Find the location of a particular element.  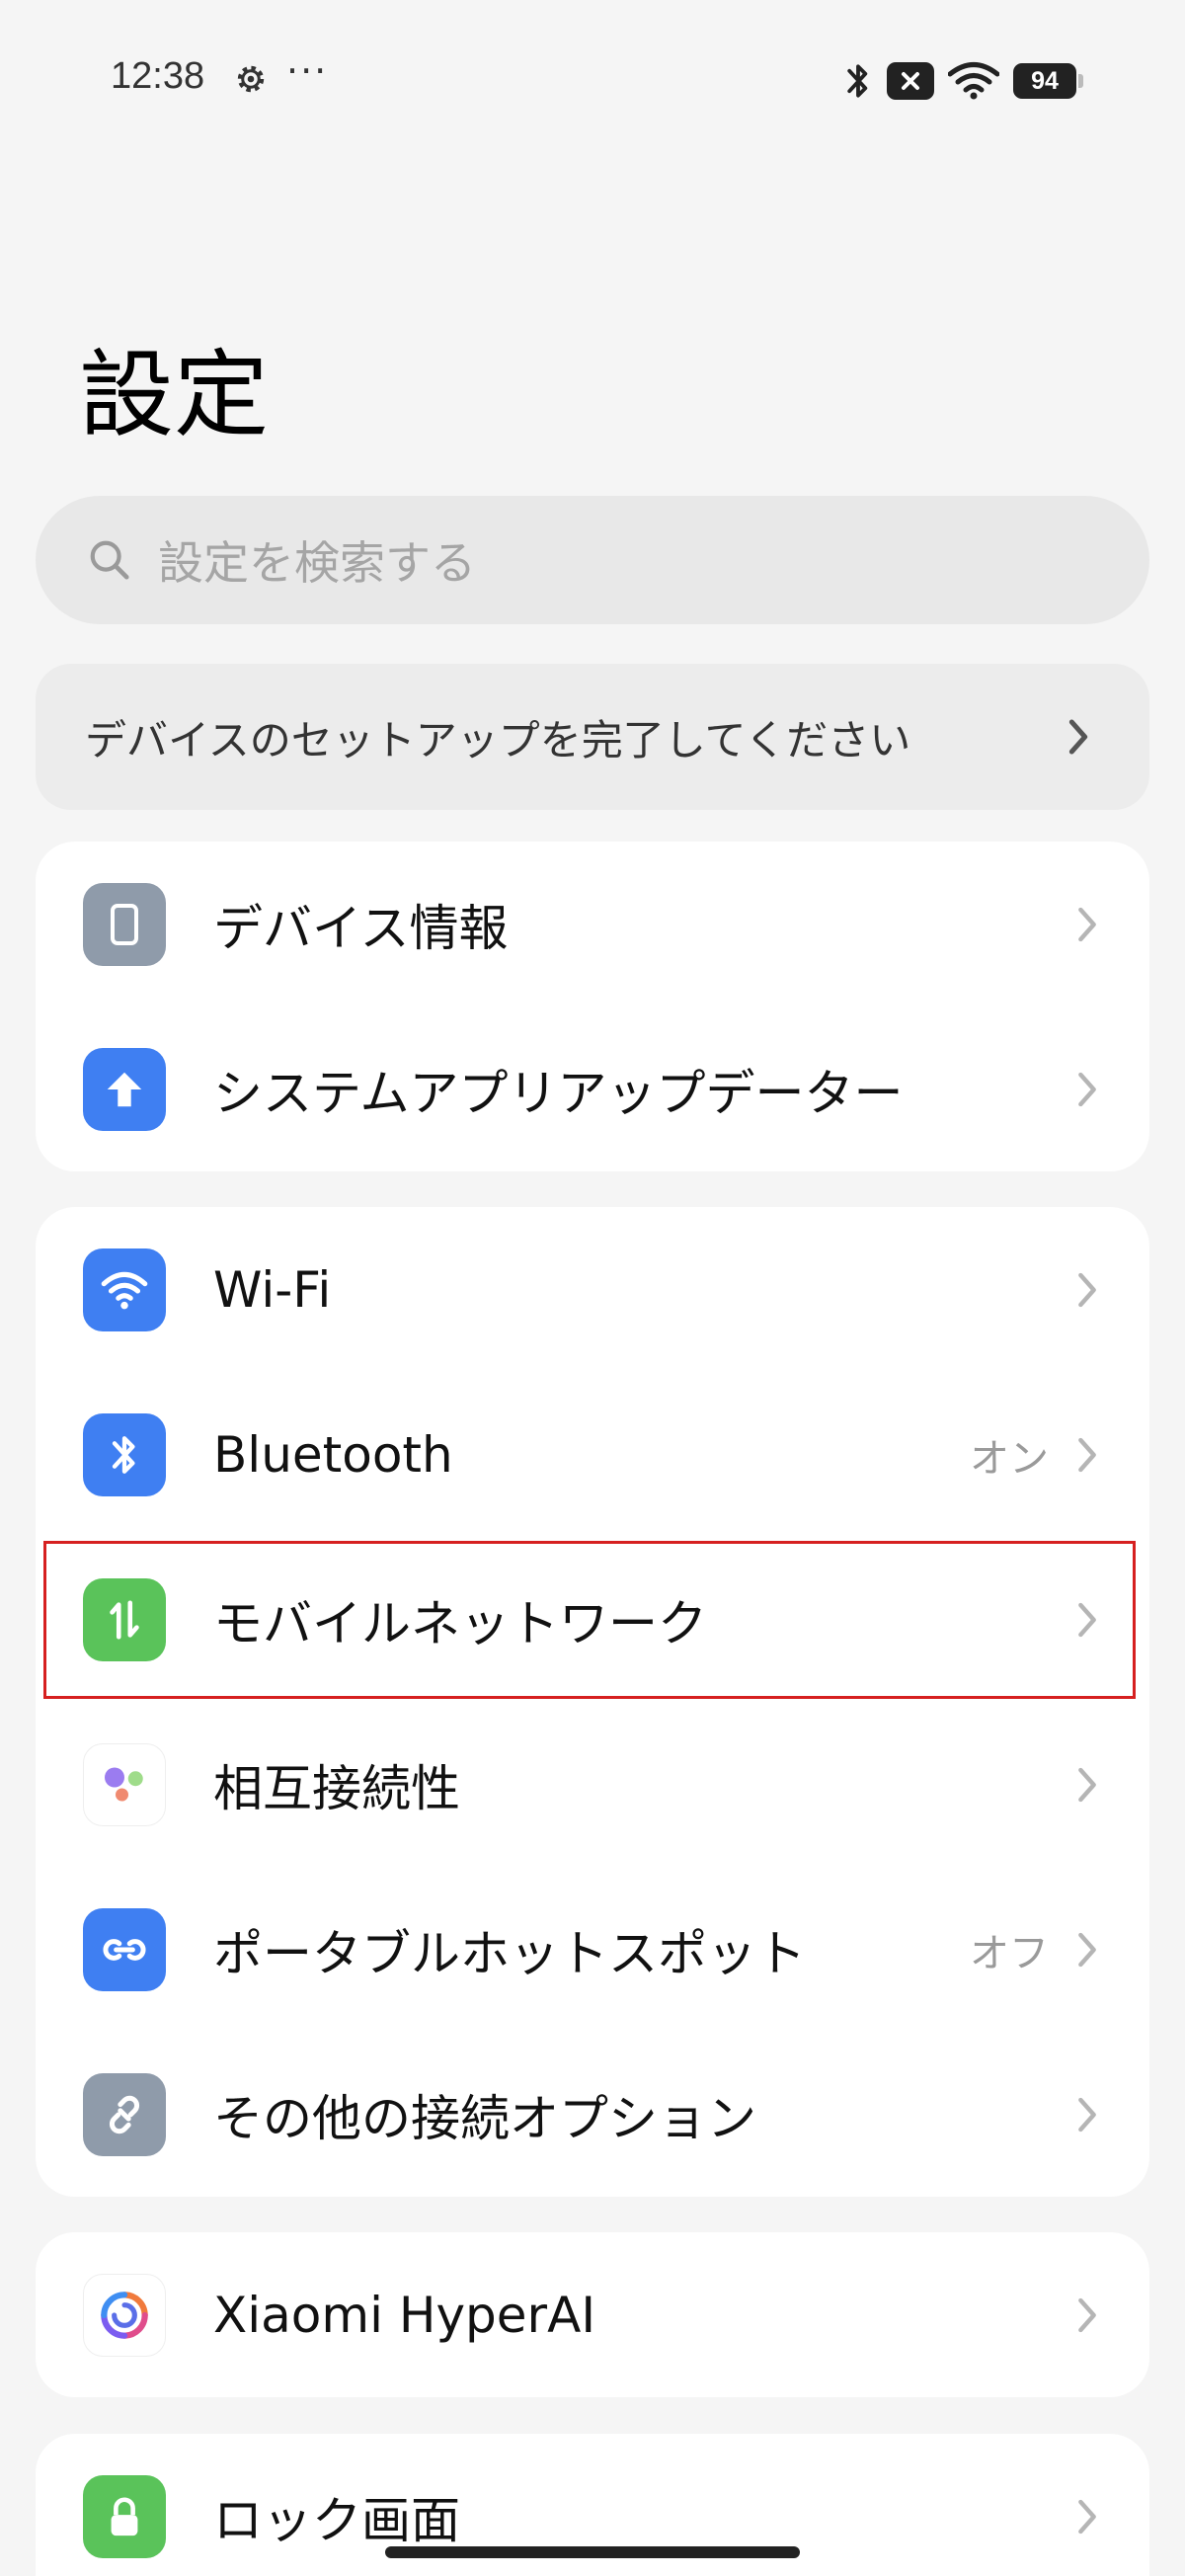

settings-group-device: デバイス情報 システムアプリアップデーター is located at coordinates (592, 1006).